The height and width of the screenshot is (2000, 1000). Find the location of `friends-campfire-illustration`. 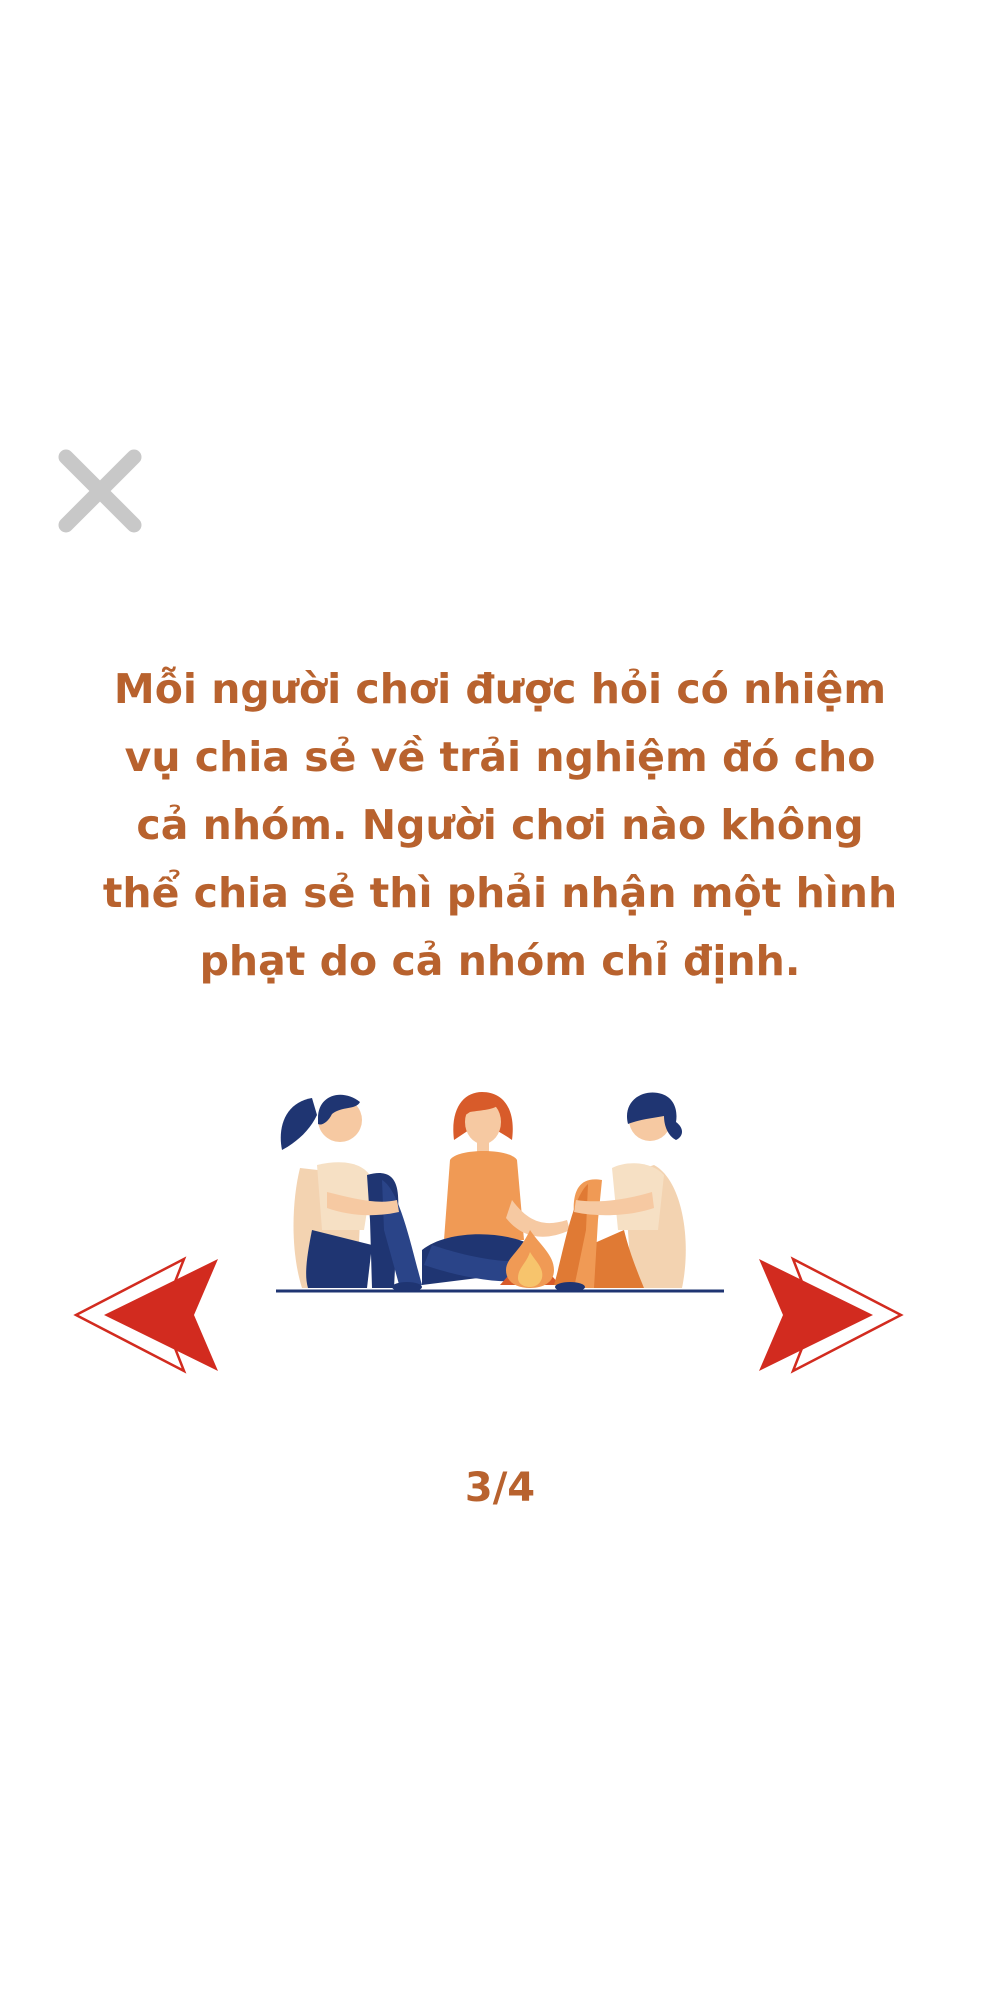

friends-campfire-illustration is located at coordinates (500, 1192).